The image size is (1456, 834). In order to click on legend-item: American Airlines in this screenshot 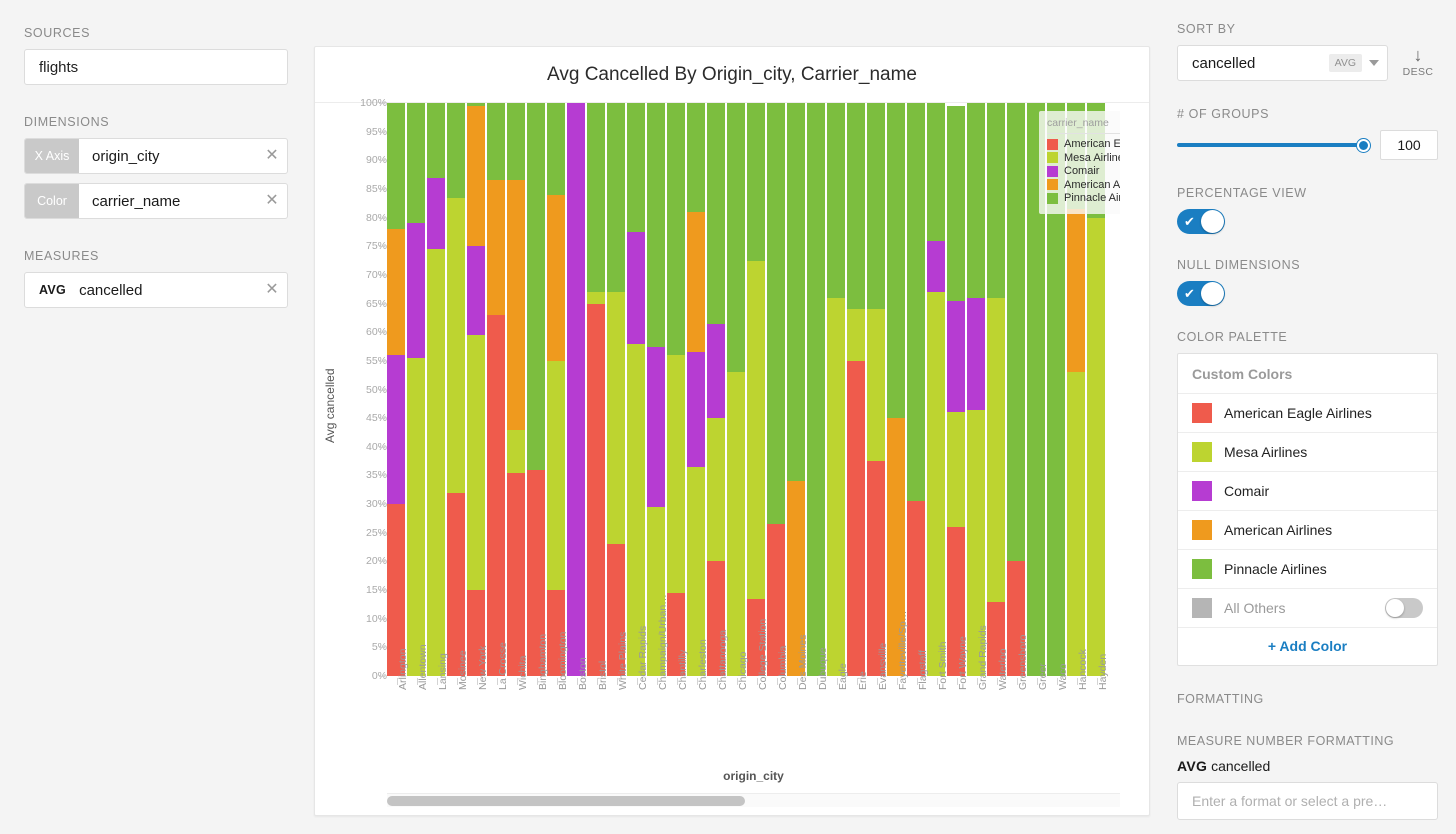, I will do `click(1083, 185)`.